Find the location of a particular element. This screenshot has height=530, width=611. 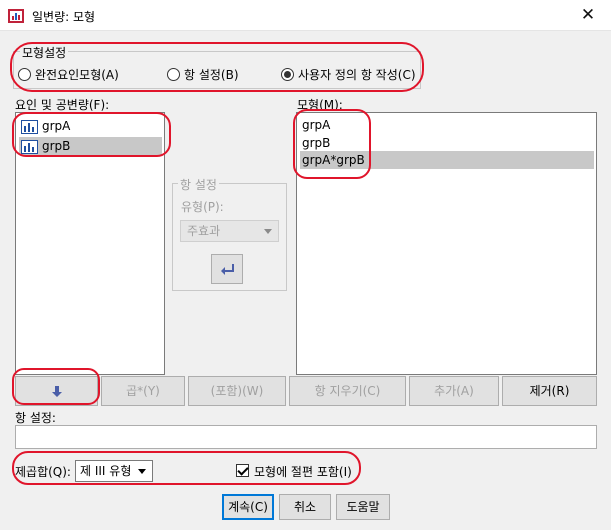

type-dropdown-value: 주효과 is located at coordinates (204, 231).